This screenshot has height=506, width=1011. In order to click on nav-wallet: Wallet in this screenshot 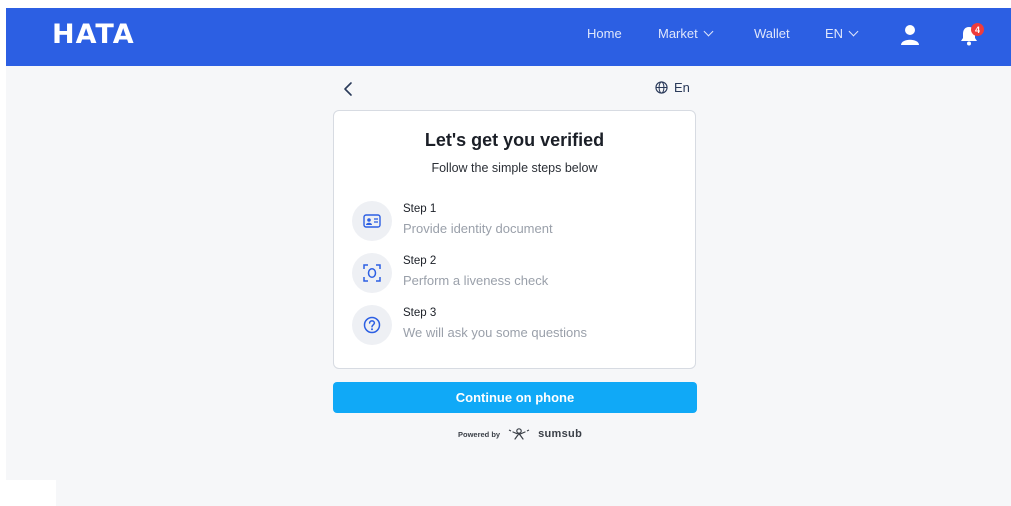, I will do `click(772, 33)`.